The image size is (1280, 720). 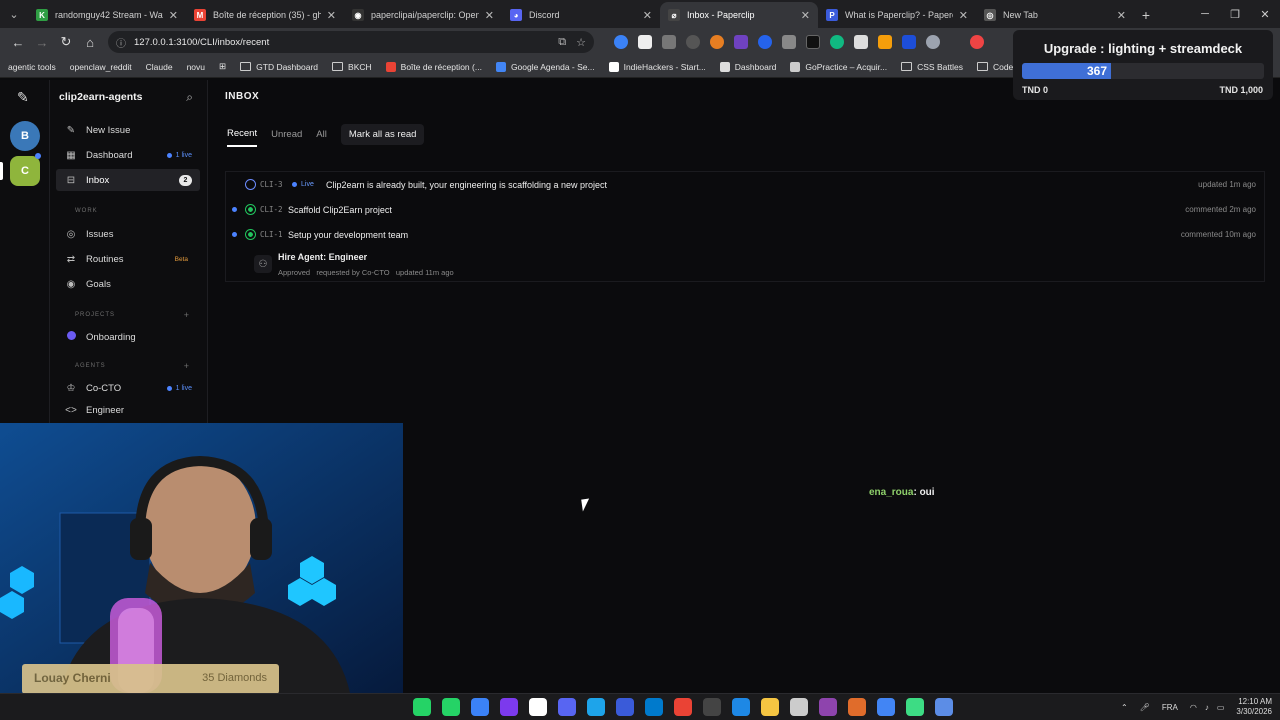 I want to click on bookmark-item: Dashboard, so click(x=747, y=66).